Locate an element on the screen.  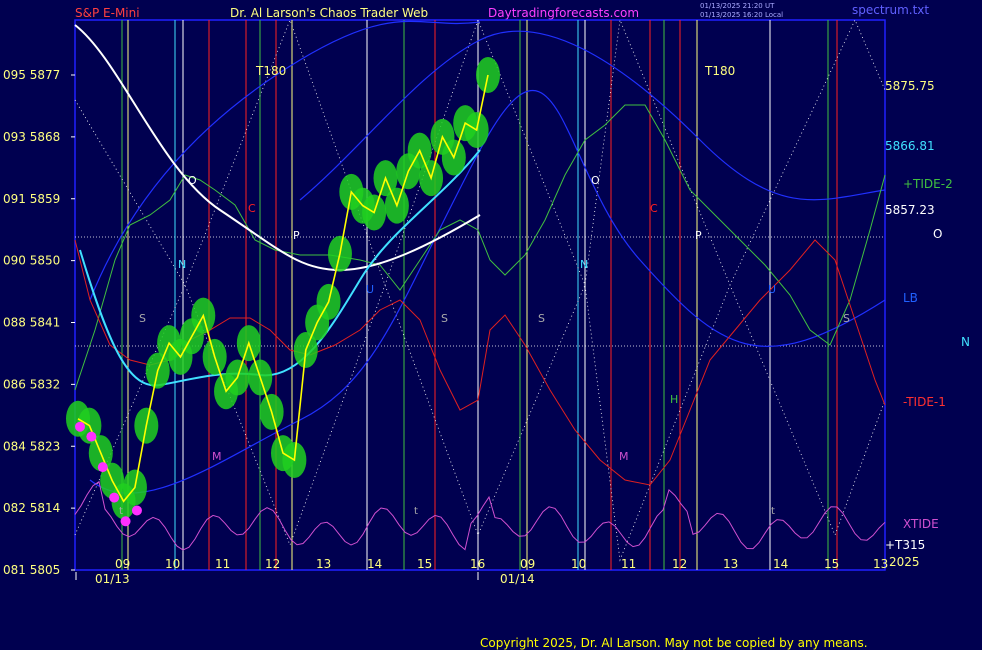
planet-t-3: t is located at coordinates (121, 511).